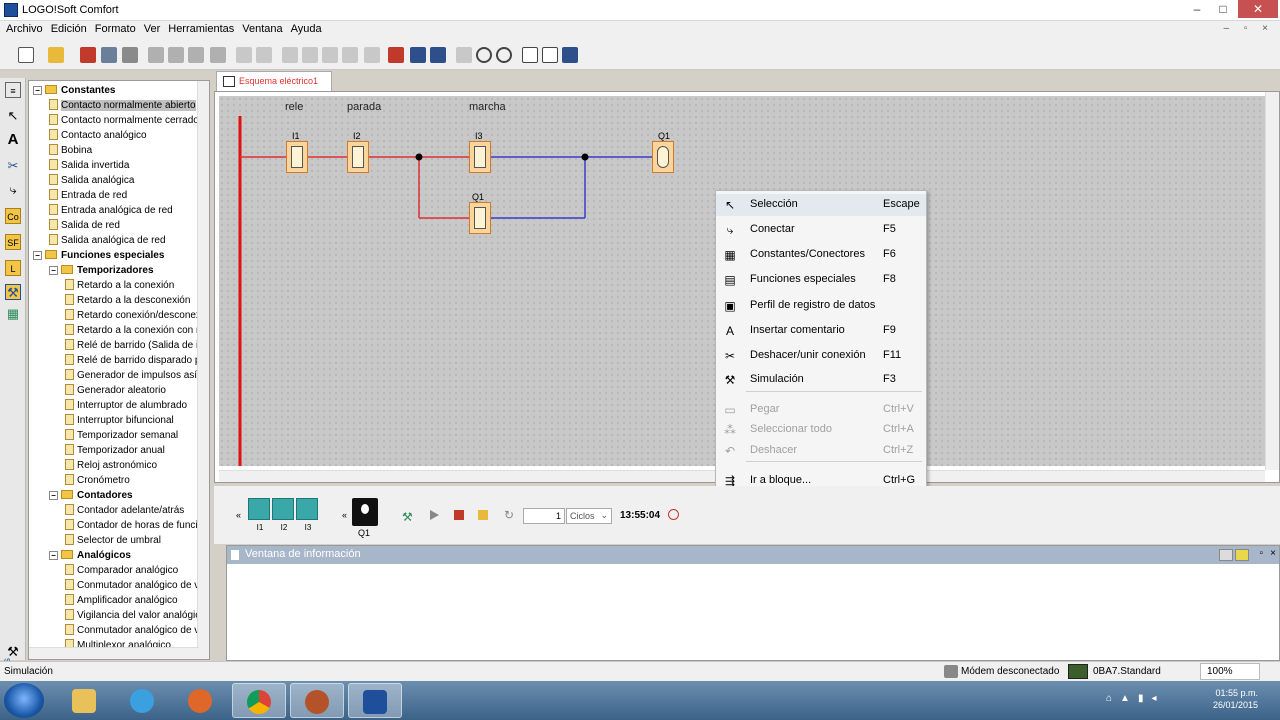  I want to click on tree-item: Contador adelante/atrás, so click(124, 510).